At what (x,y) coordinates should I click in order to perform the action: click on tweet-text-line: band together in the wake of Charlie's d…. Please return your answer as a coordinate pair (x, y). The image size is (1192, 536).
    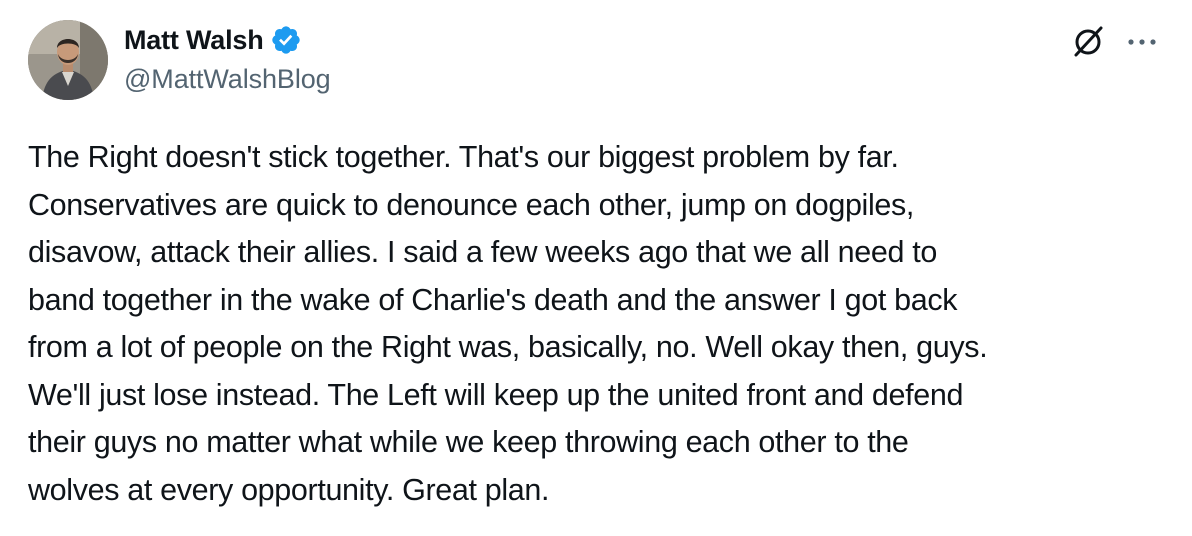
    Looking at the image, I should click on (493, 299).